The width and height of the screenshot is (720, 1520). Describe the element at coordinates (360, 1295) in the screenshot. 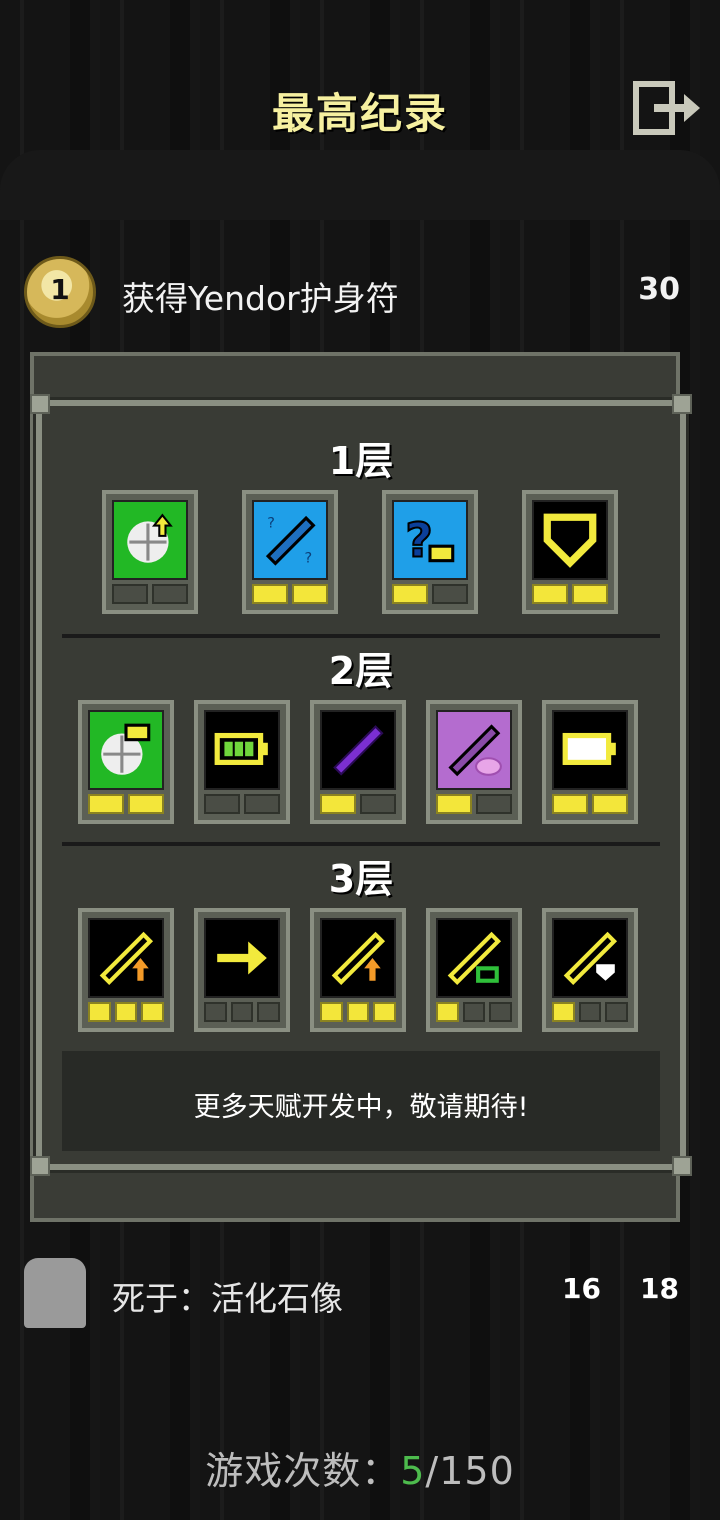

I see `death-entry: 死于：活化石像 16 18` at that location.